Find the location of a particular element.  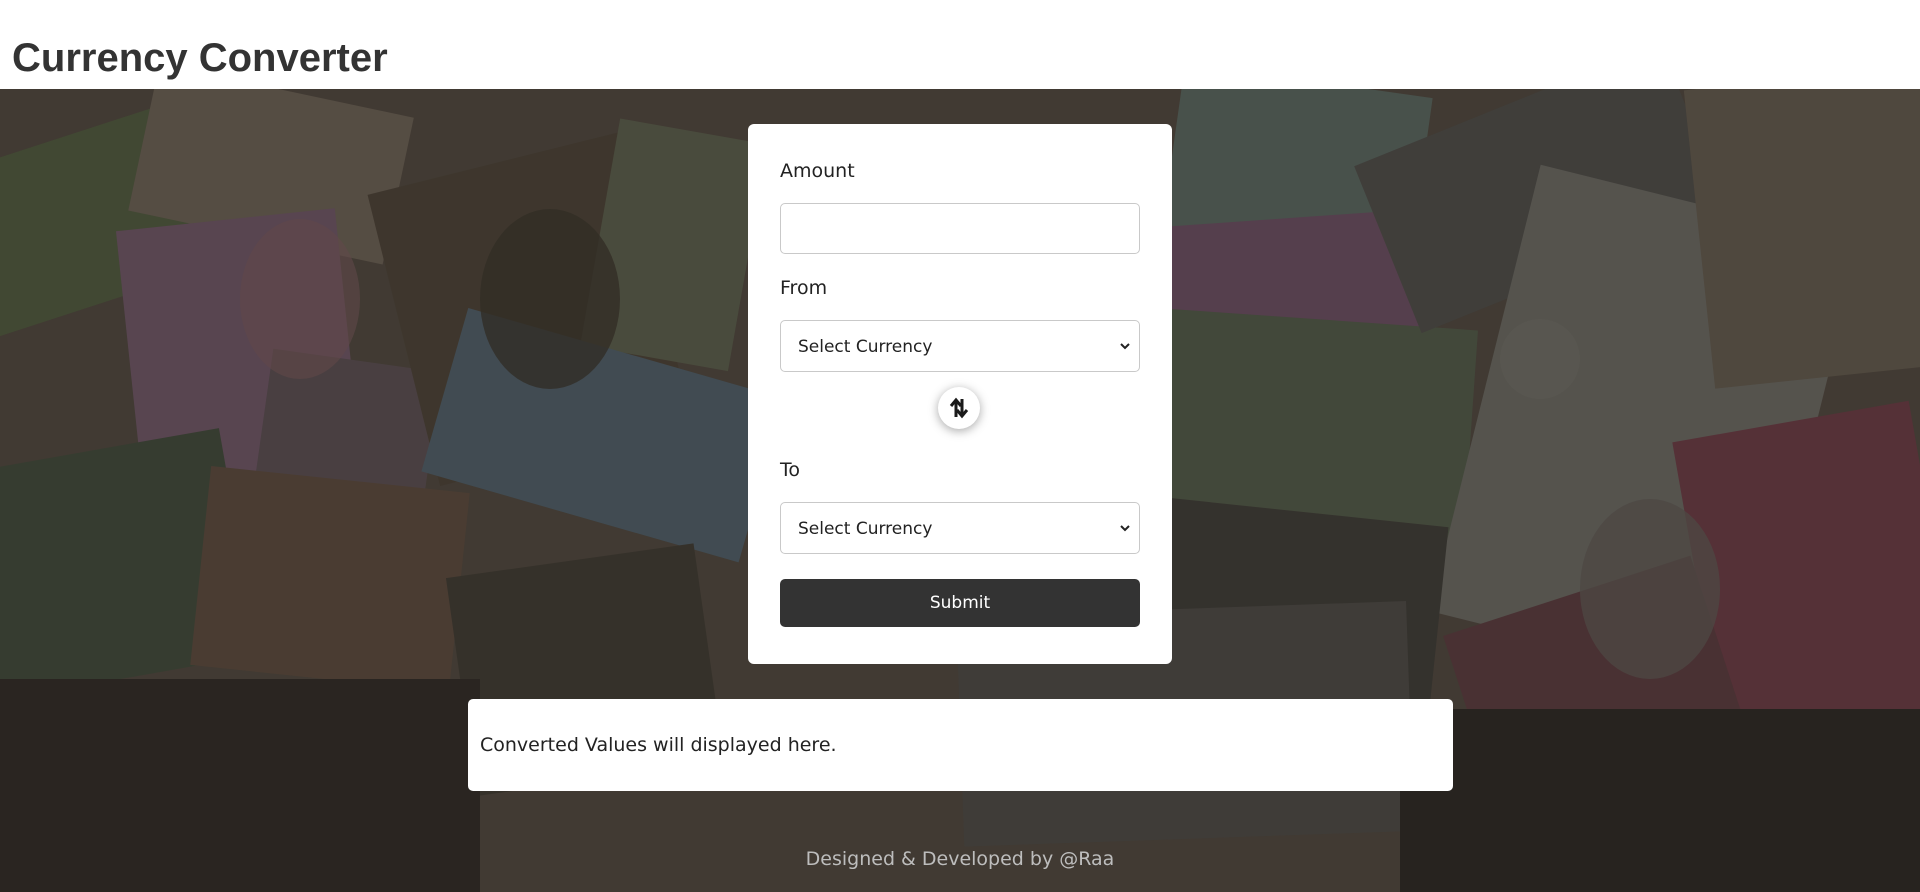

amount-label: Amount is located at coordinates (817, 171).